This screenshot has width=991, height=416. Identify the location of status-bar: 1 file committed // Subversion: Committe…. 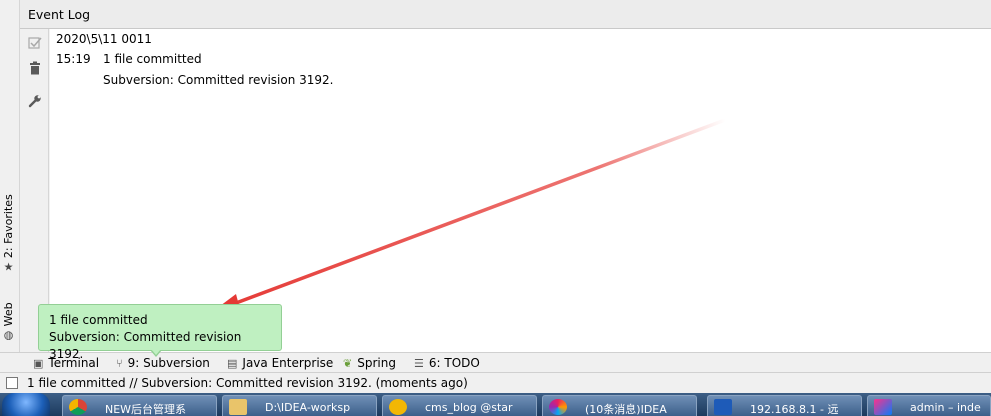
(495, 383).